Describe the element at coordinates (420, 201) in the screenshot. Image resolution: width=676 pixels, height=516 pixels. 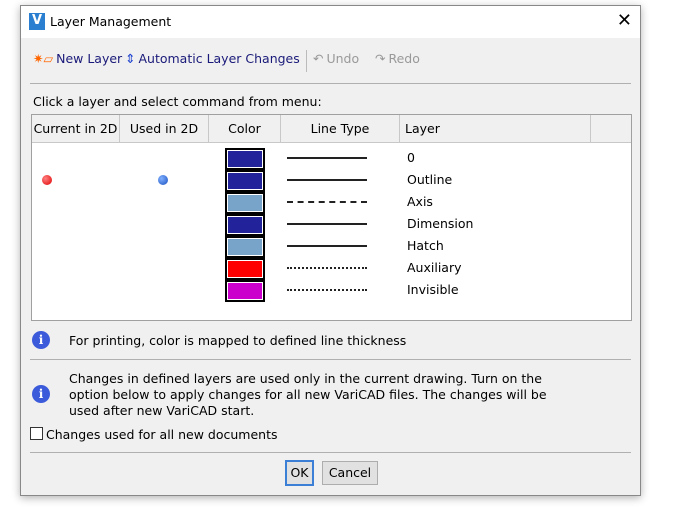
I see `layer-name: Axis` at that location.